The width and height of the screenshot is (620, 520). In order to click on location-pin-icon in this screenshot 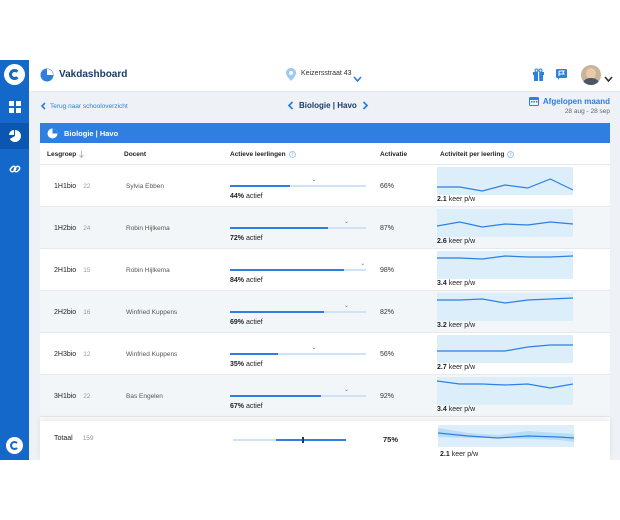, I will do `click(291, 77)`.